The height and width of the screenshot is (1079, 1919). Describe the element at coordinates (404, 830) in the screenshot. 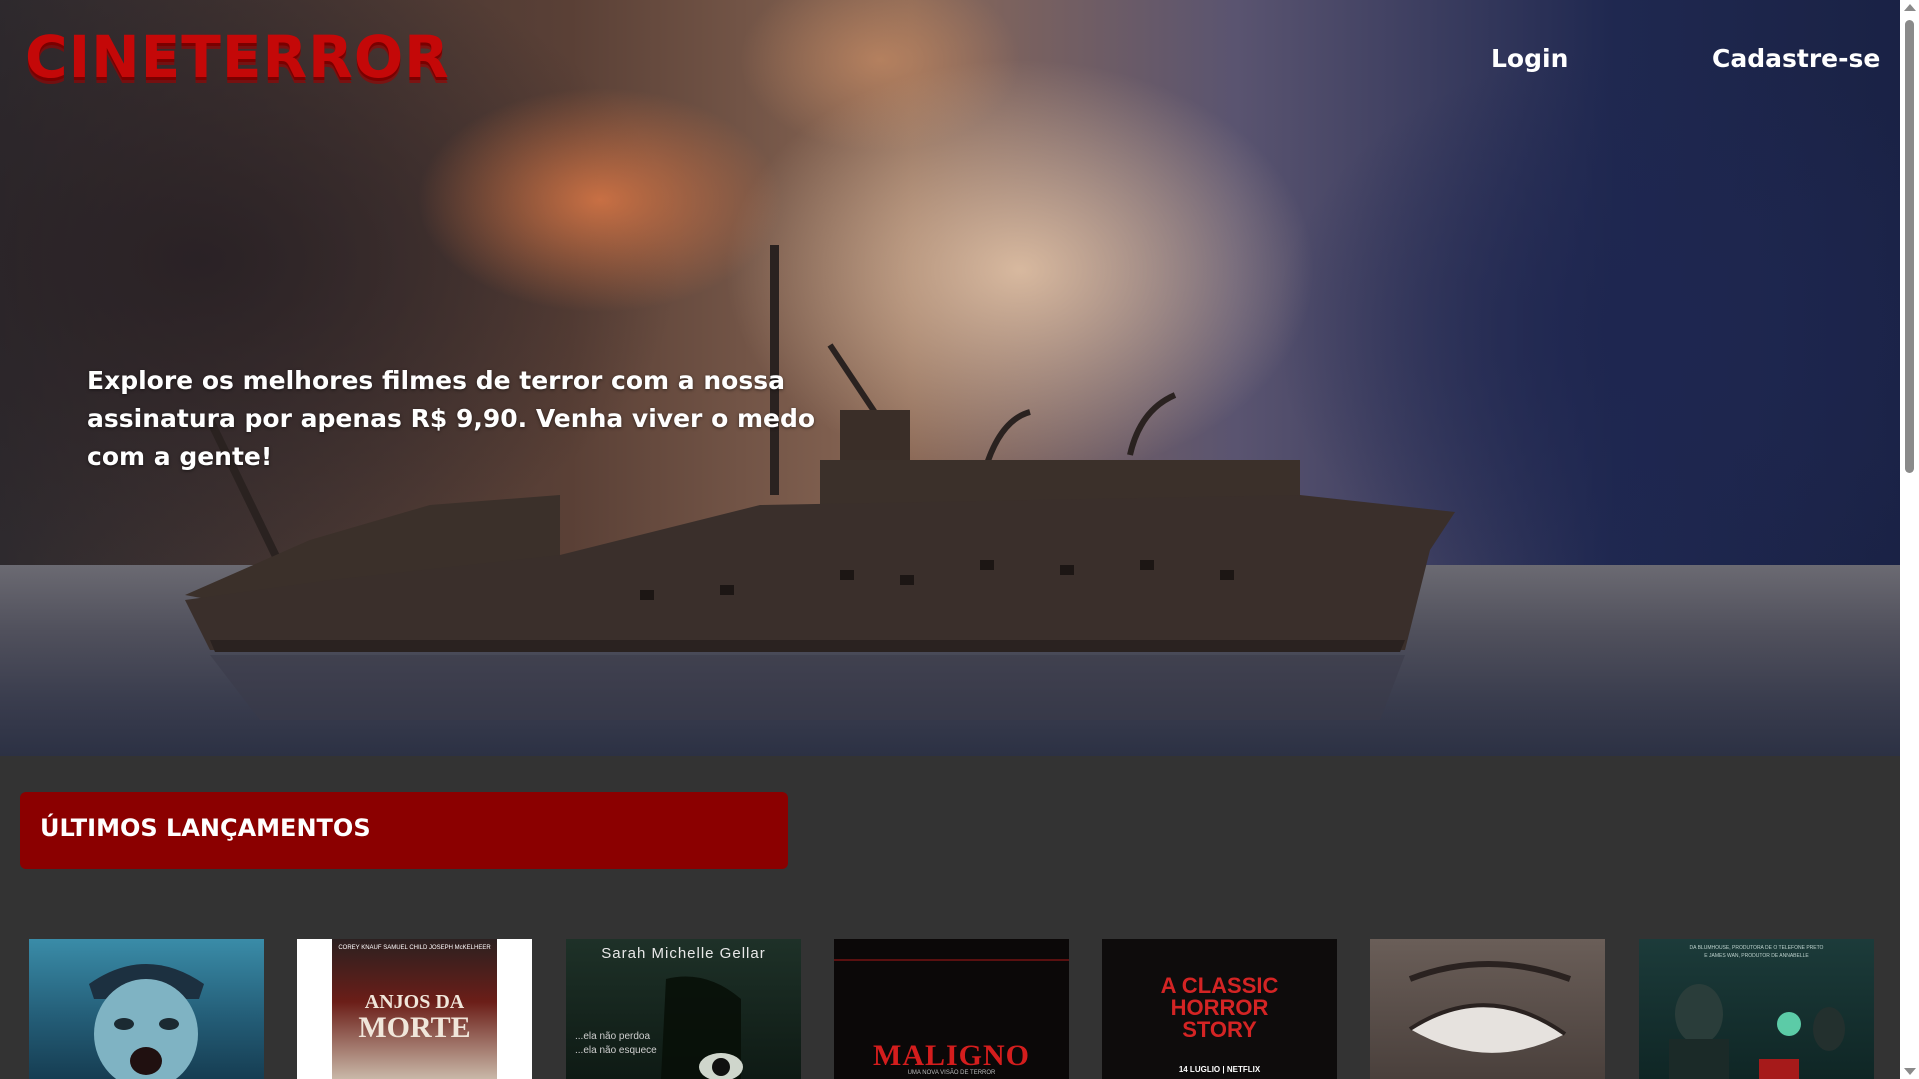

I see `latest-releases-banner: ÚLTIMOS LANÇAMENTOS` at that location.